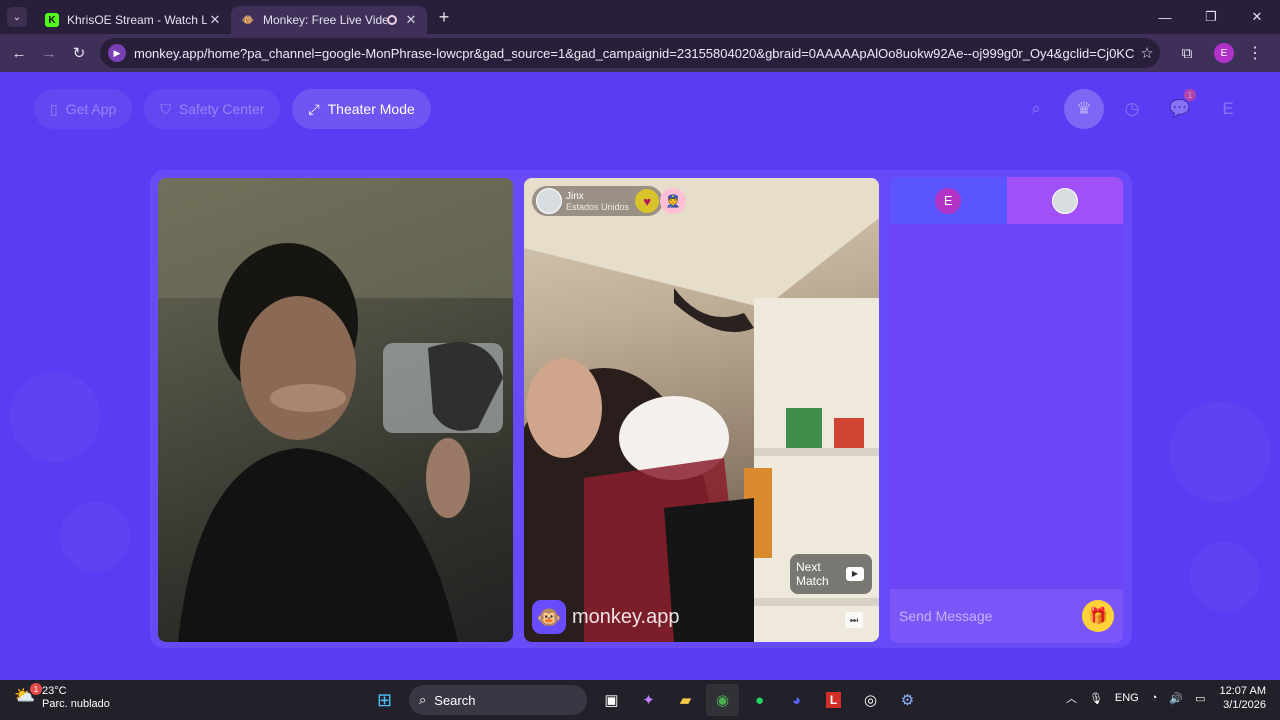  I want to click on peer-avatar, so click(549, 201).